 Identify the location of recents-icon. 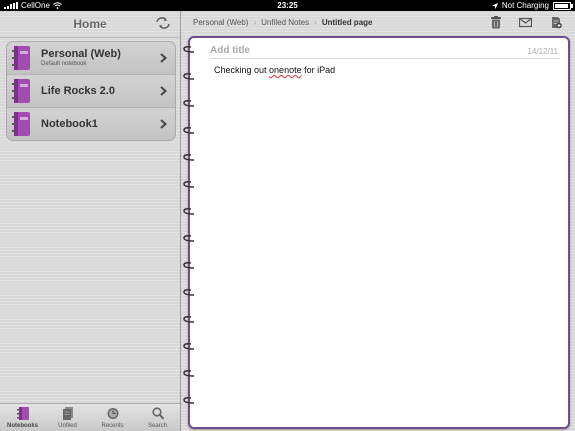
(112, 413).